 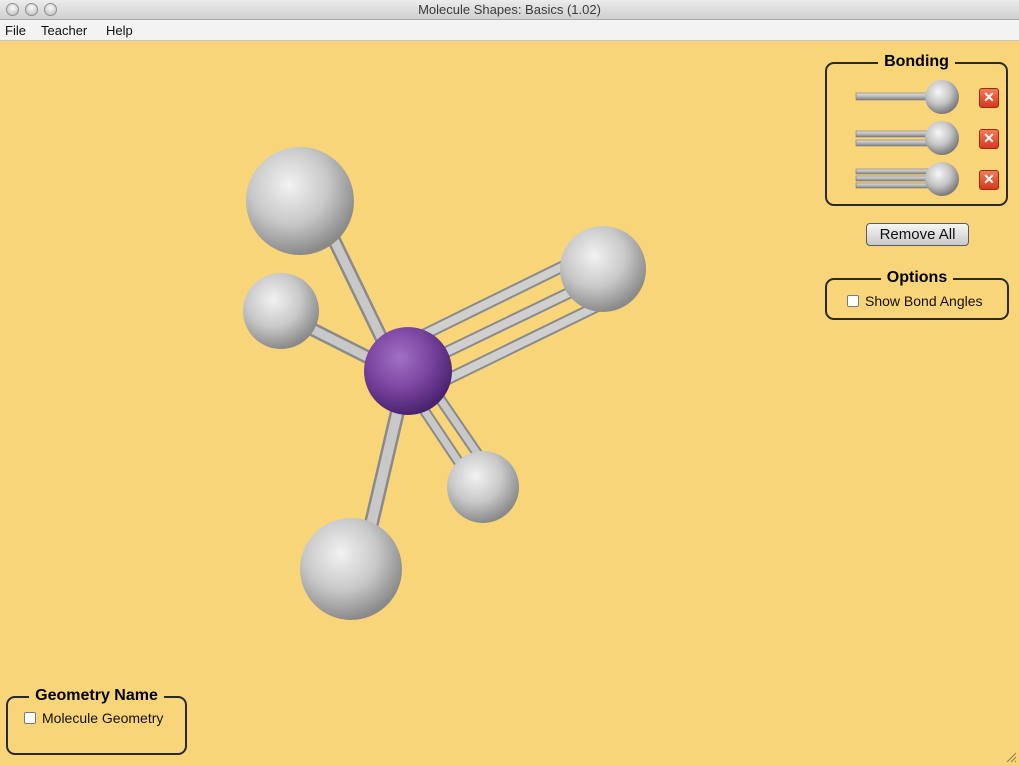 I want to click on bonding-panel: Bonding ✕ ✕ ✕, so click(x=916, y=129).